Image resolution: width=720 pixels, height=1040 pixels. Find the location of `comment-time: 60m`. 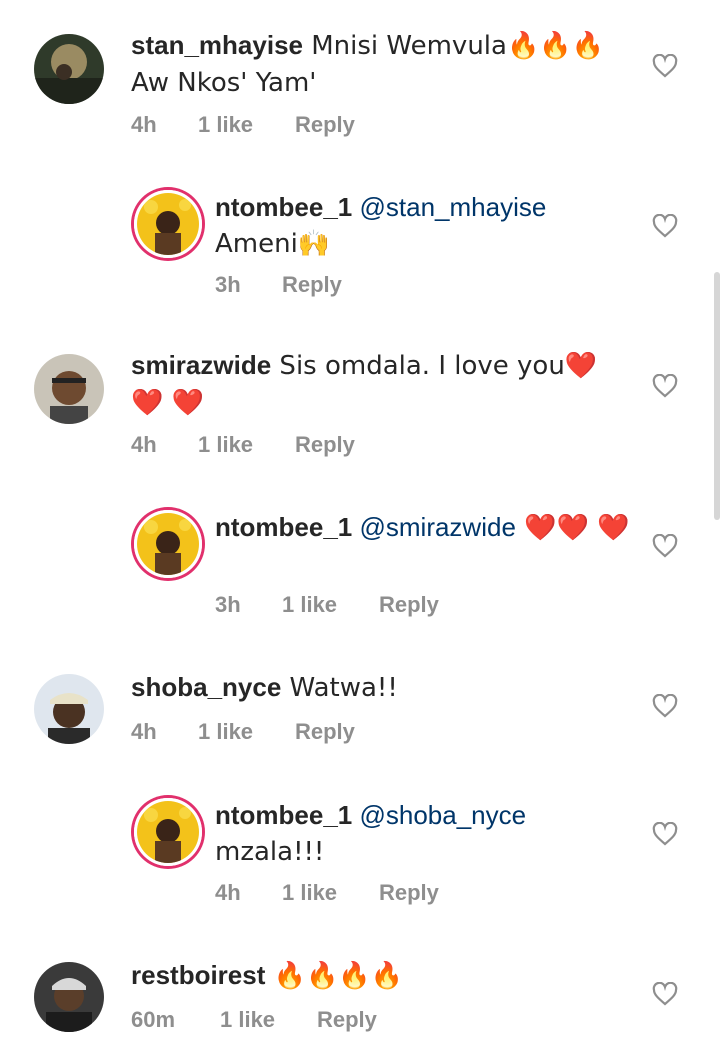

comment-time: 60m is located at coordinates (153, 1019).